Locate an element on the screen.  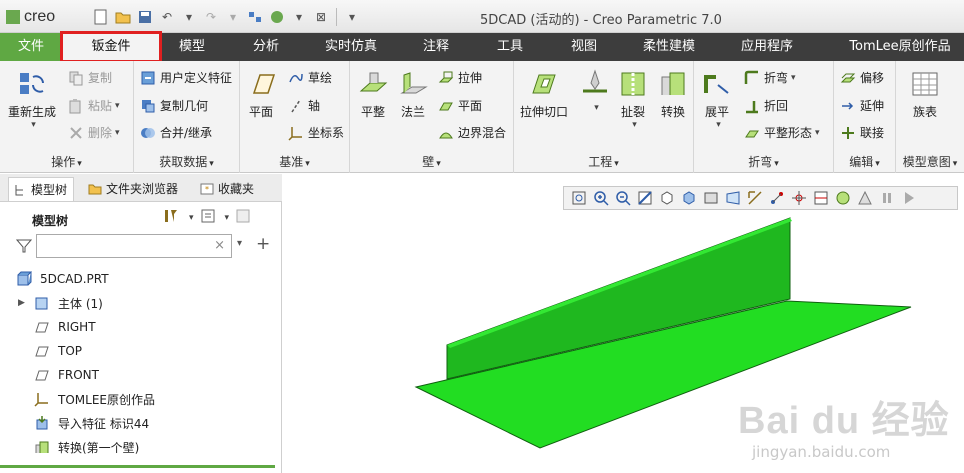
datum-plane-button: 平面 is located at coordinates (261, 94).